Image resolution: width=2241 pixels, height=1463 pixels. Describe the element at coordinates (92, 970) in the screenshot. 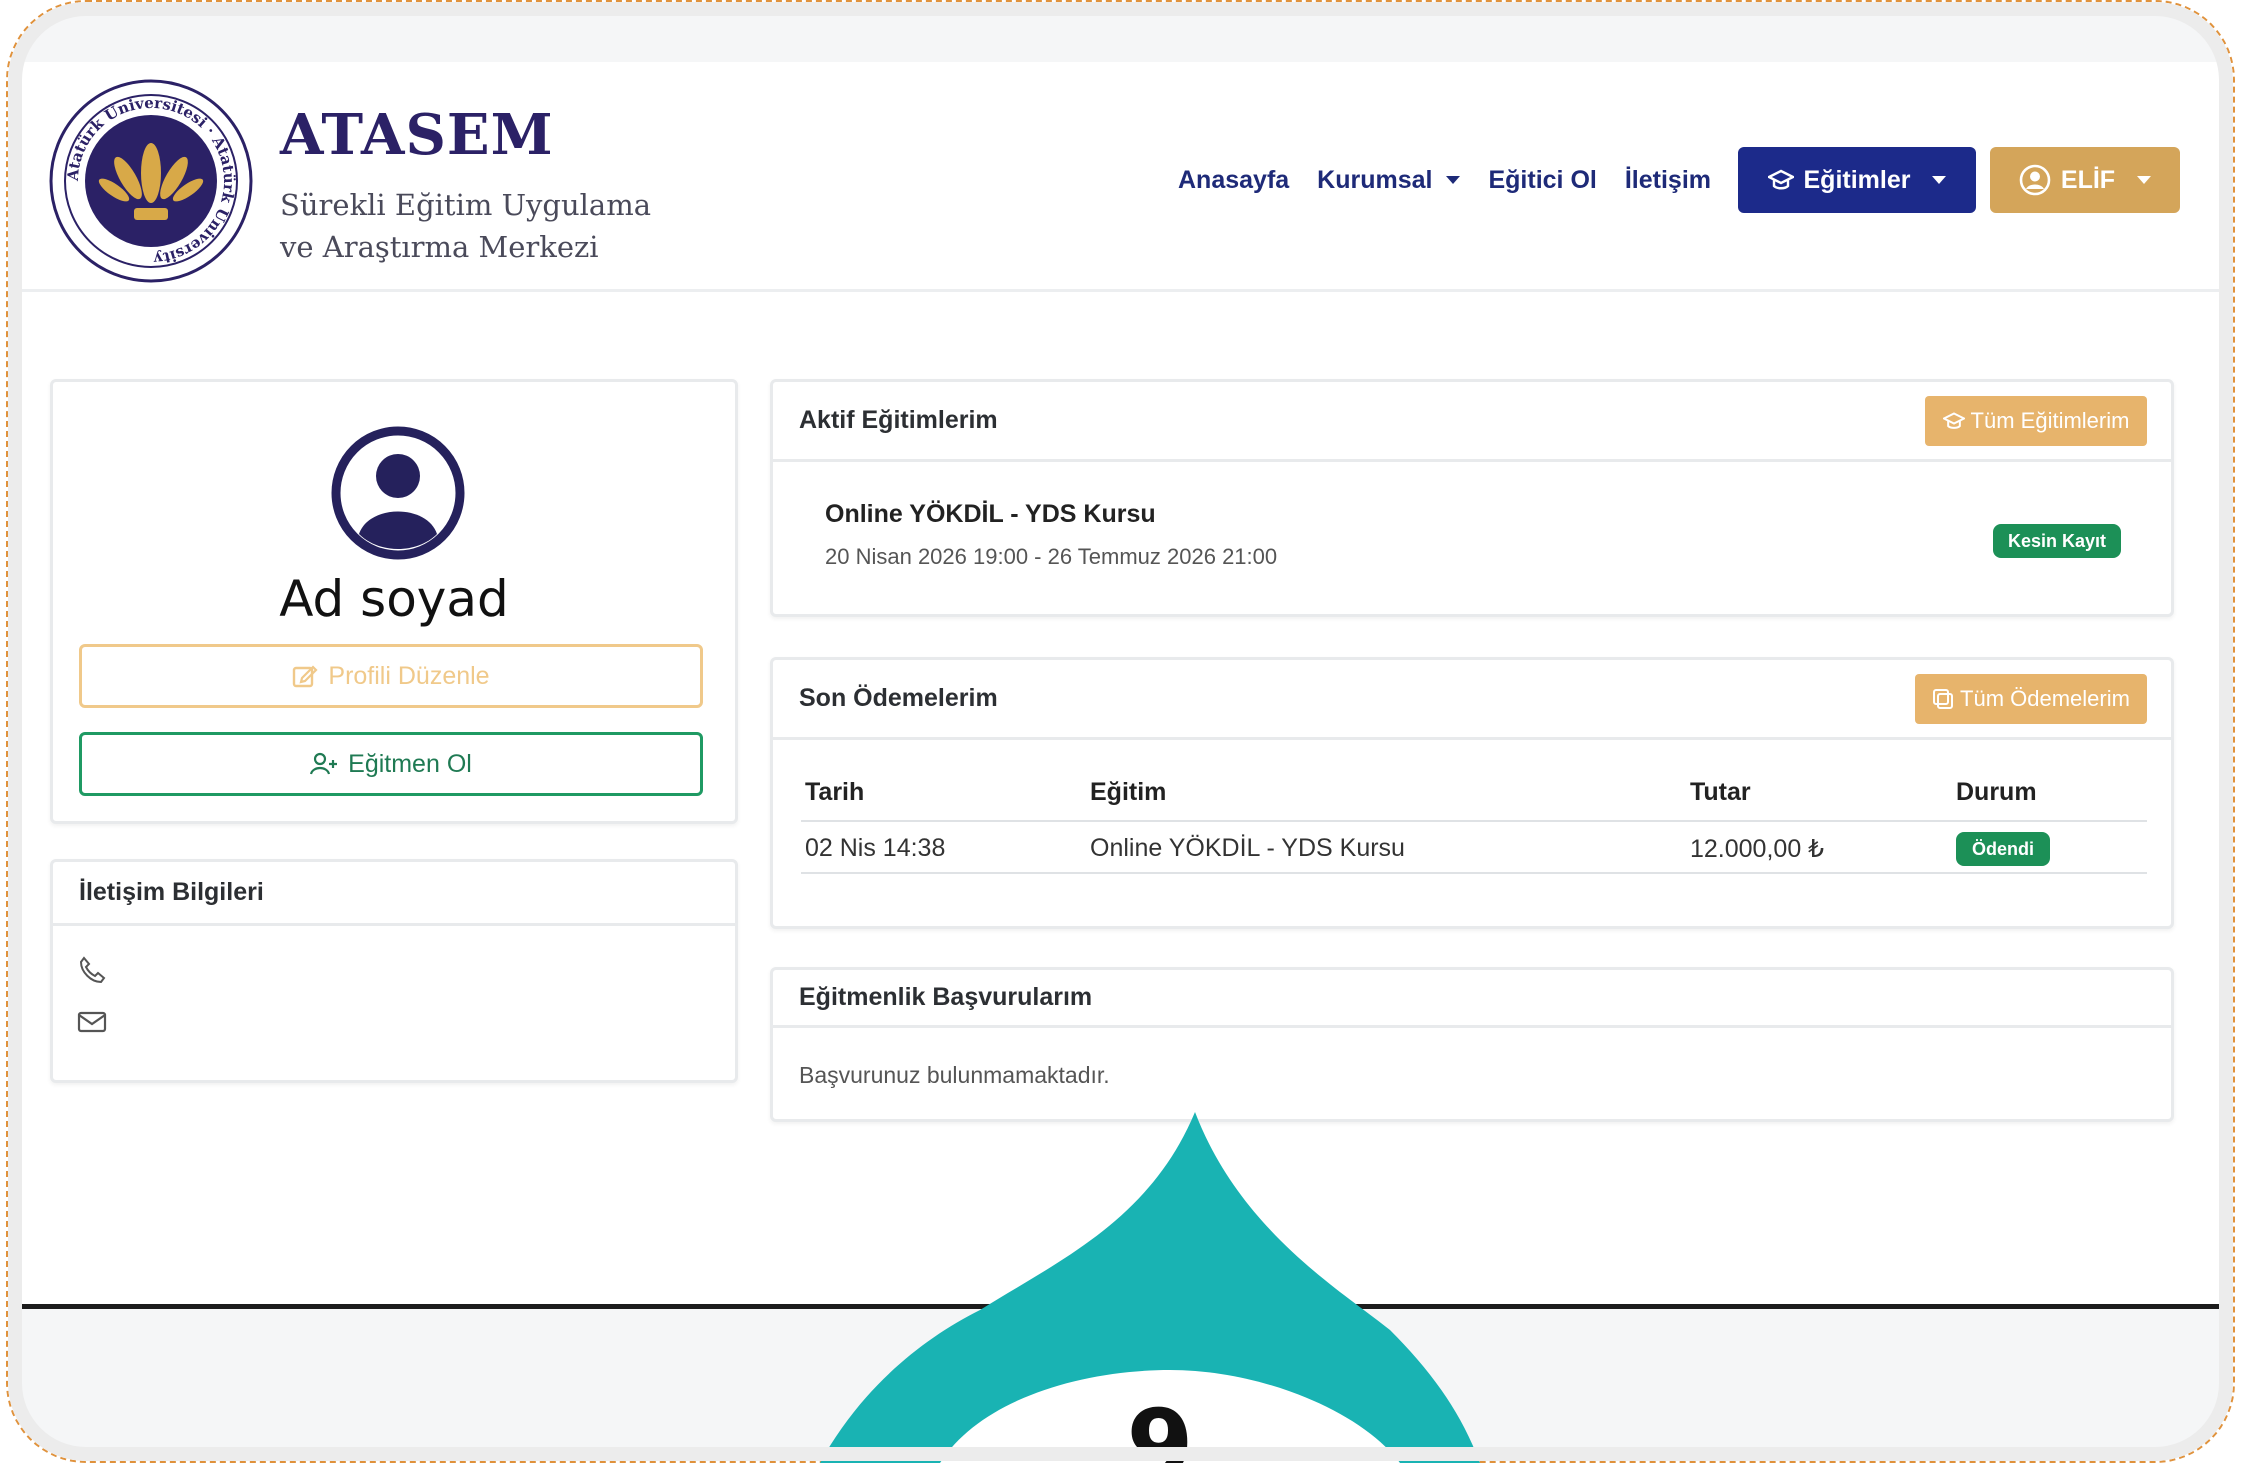

I see `phone-icon` at that location.